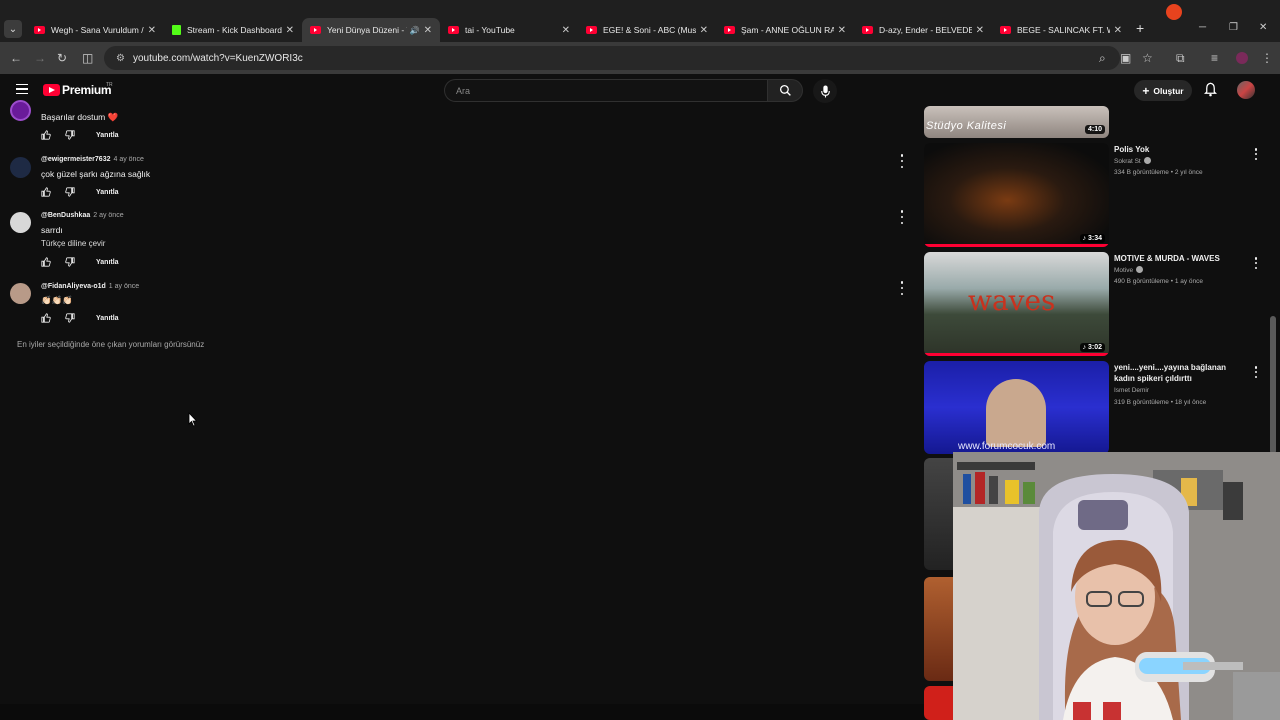  I want to click on tab-6: D-azy, Ender - BELVEDER ✕, so click(923, 30).